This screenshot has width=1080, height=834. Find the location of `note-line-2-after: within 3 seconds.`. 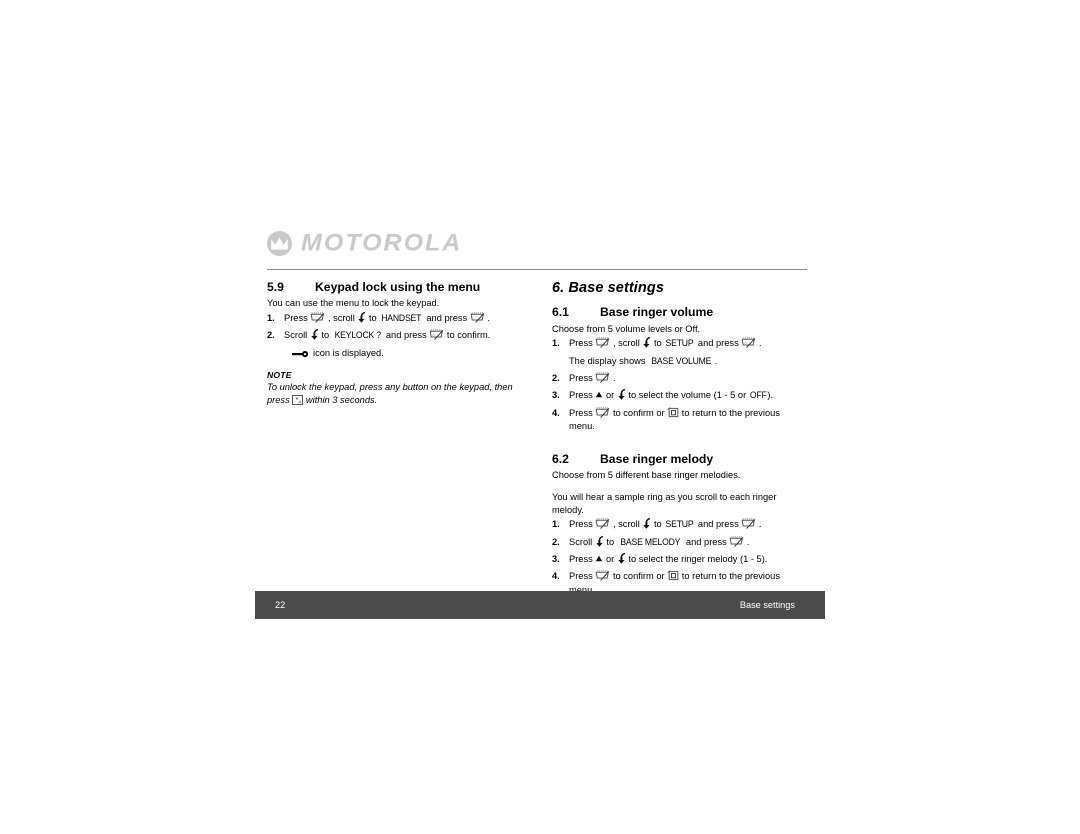

note-line-2-after: within 3 seconds. is located at coordinates (340, 400).